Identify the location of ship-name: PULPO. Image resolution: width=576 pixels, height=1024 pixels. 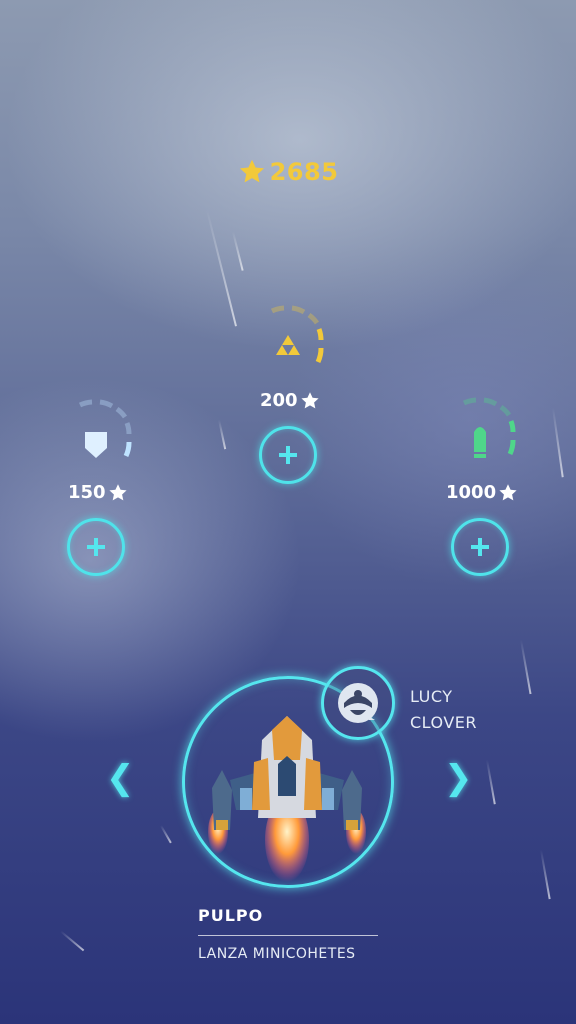
(231, 915).